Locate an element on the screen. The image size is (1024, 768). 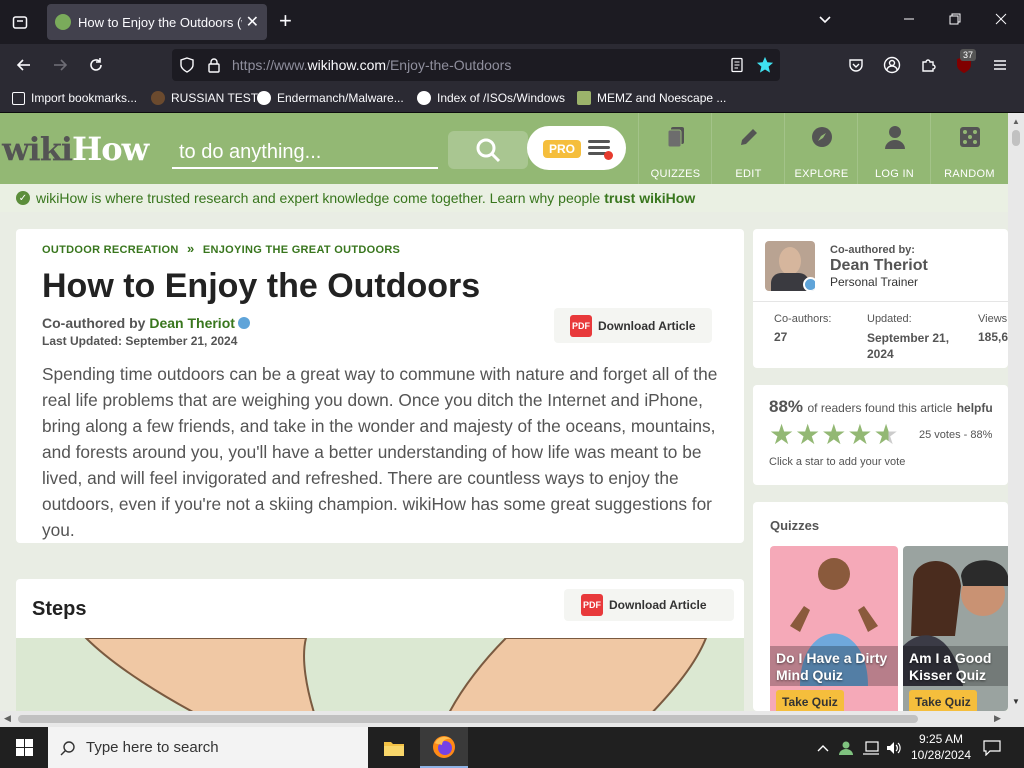
shield-icon is located at coordinates (187, 65).